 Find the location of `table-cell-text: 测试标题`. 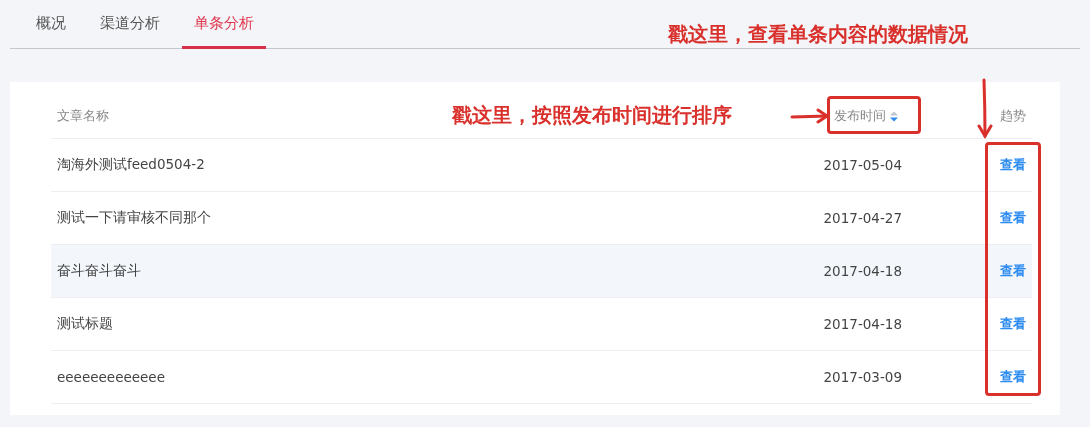

table-cell-text: 测试标题 is located at coordinates (84, 324).